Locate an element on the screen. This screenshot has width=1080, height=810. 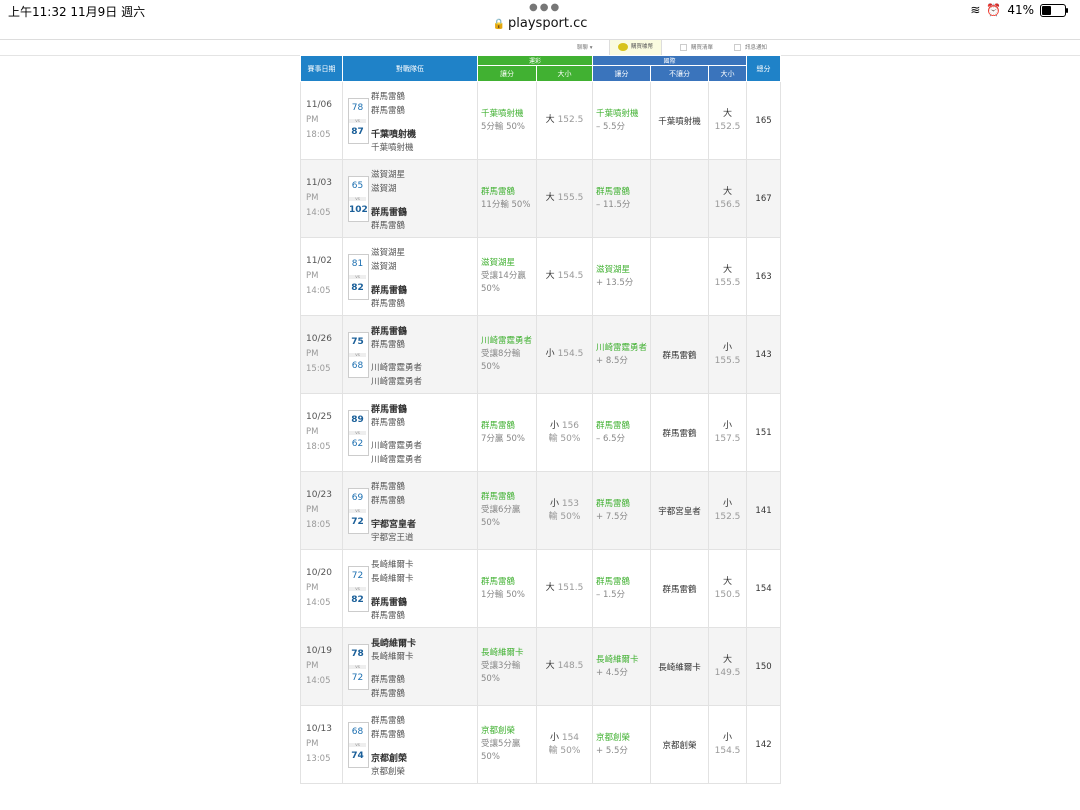
purchase-list-link: 購買清單 is located at coordinates (696, 47).